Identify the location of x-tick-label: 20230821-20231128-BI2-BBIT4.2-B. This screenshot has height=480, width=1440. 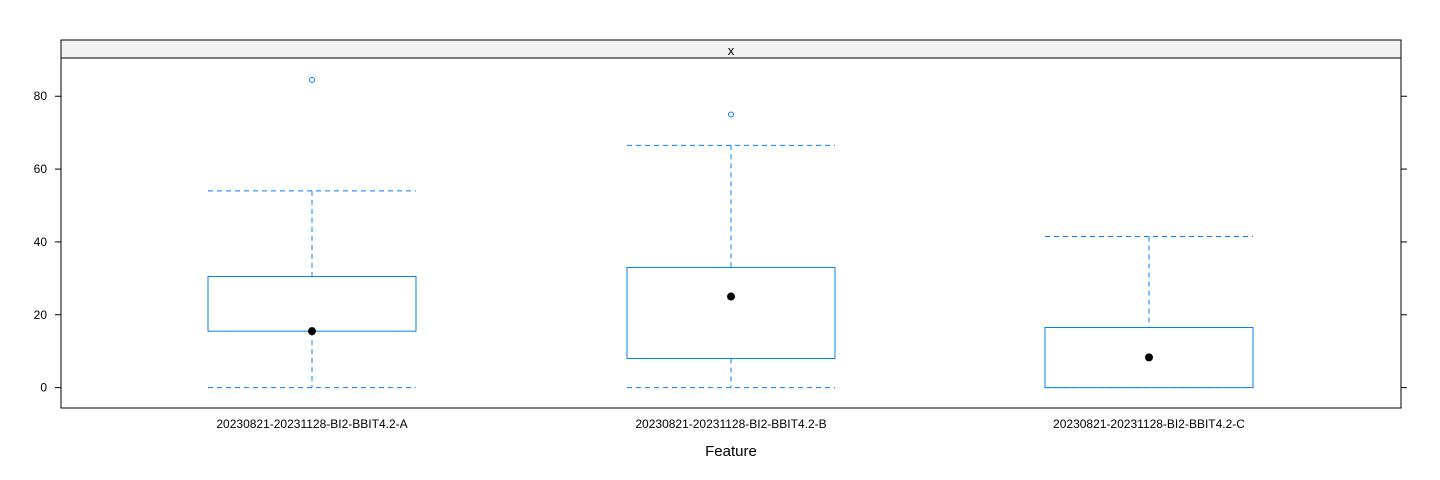
(730, 424).